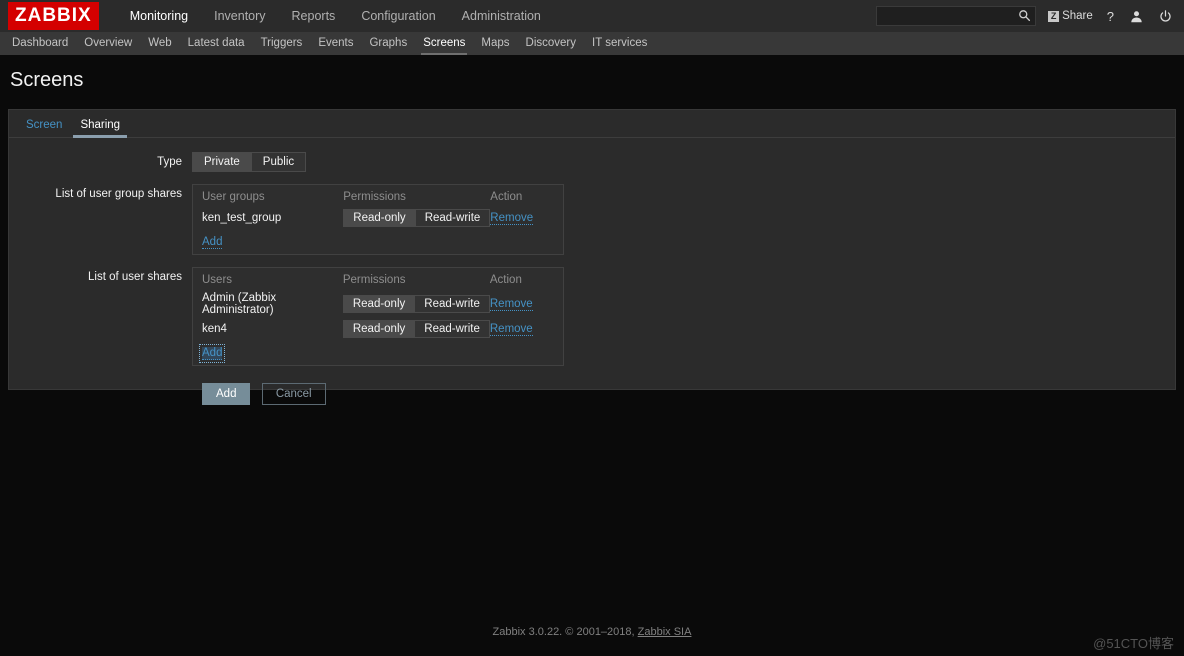 The width and height of the screenshot is (1184, 656). Describe the element at coordinates (242, 218) in the screenshot. I see `user-group-name: ken_test_group` at that location.